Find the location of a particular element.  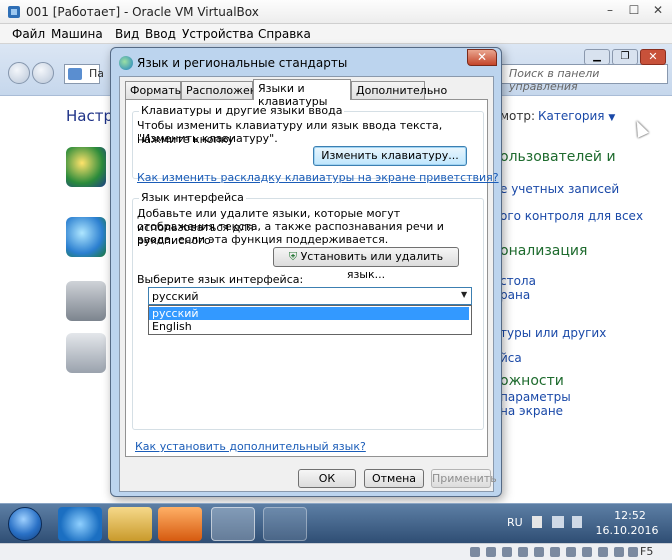

ok-button: ОК is located at coordinates (327, 478).